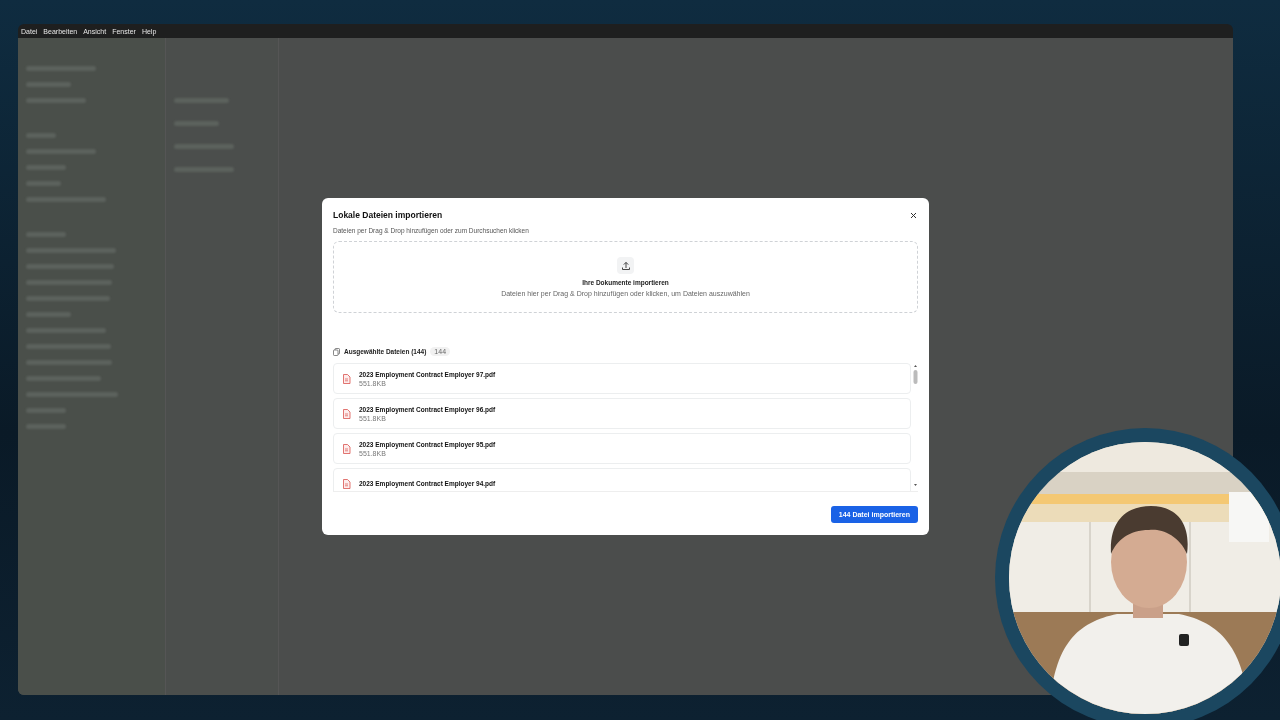 The width and height of the screenshot is (1280, 720). I want to click on upload-icon, so click(625, 265).